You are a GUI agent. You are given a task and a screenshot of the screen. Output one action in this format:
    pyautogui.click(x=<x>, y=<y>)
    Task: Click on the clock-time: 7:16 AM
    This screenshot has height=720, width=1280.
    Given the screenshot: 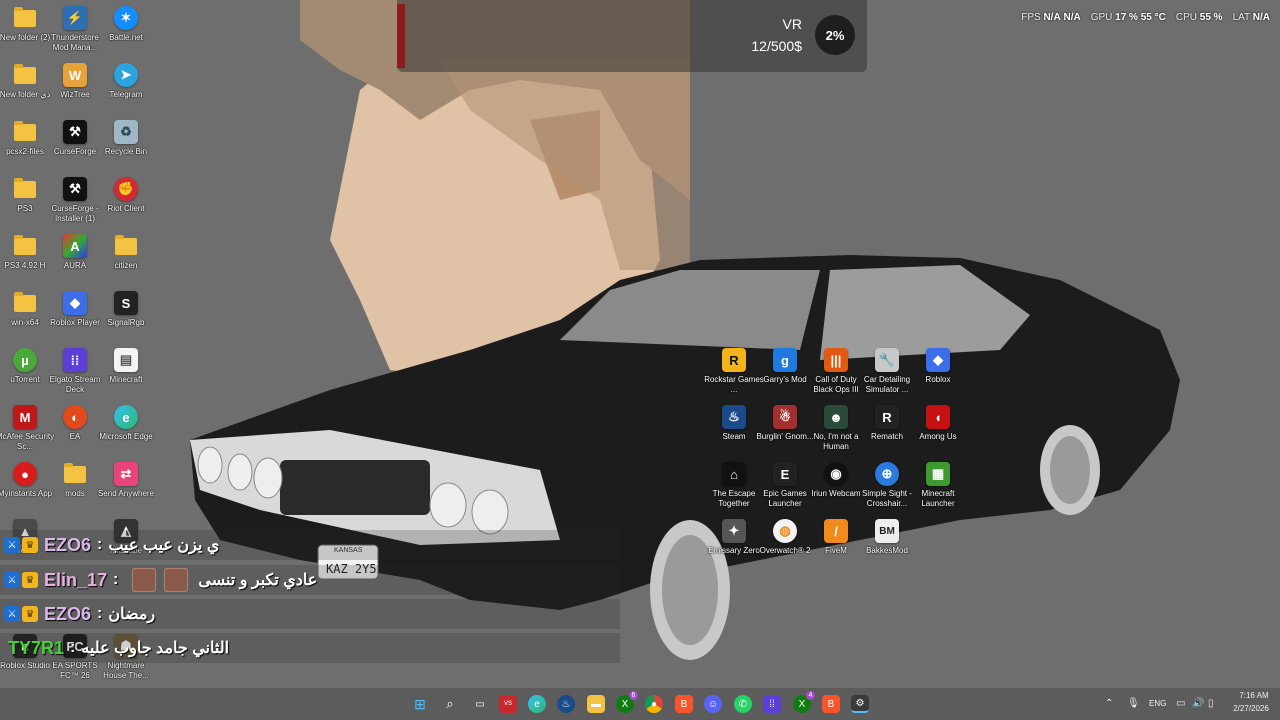 What is the action you would take?
    pyautogui.click(x=1254, y=695)
    